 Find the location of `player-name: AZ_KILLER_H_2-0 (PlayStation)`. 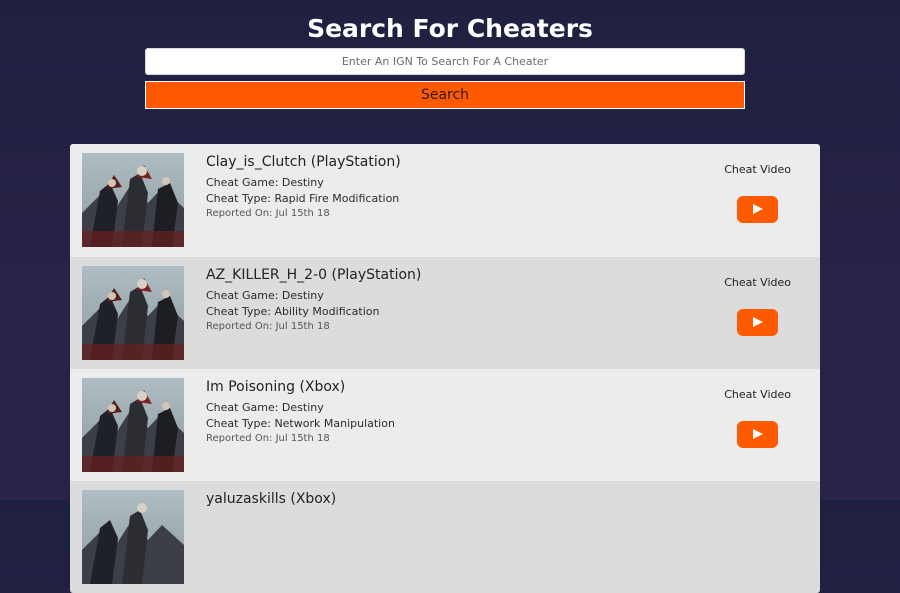

player-name: AZ_KILLER_H_2-0 (PlayStation) is located at coordinates (314, 275).